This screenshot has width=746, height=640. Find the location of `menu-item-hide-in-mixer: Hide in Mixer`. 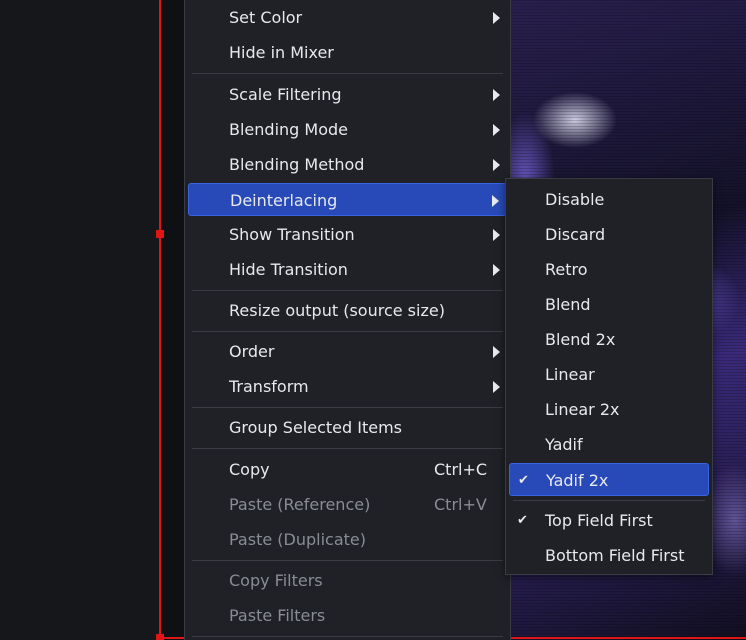

menu-item-hide-in-mixer: Hide in Mixer is located at coordinates (347, 52).